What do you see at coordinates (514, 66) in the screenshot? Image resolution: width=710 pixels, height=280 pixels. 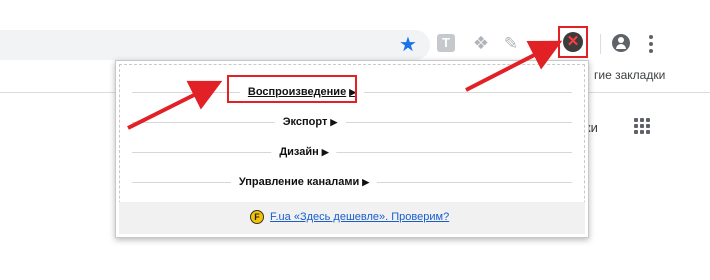 I see `annotation-arrow-extension` at bounding box center [514, 66].